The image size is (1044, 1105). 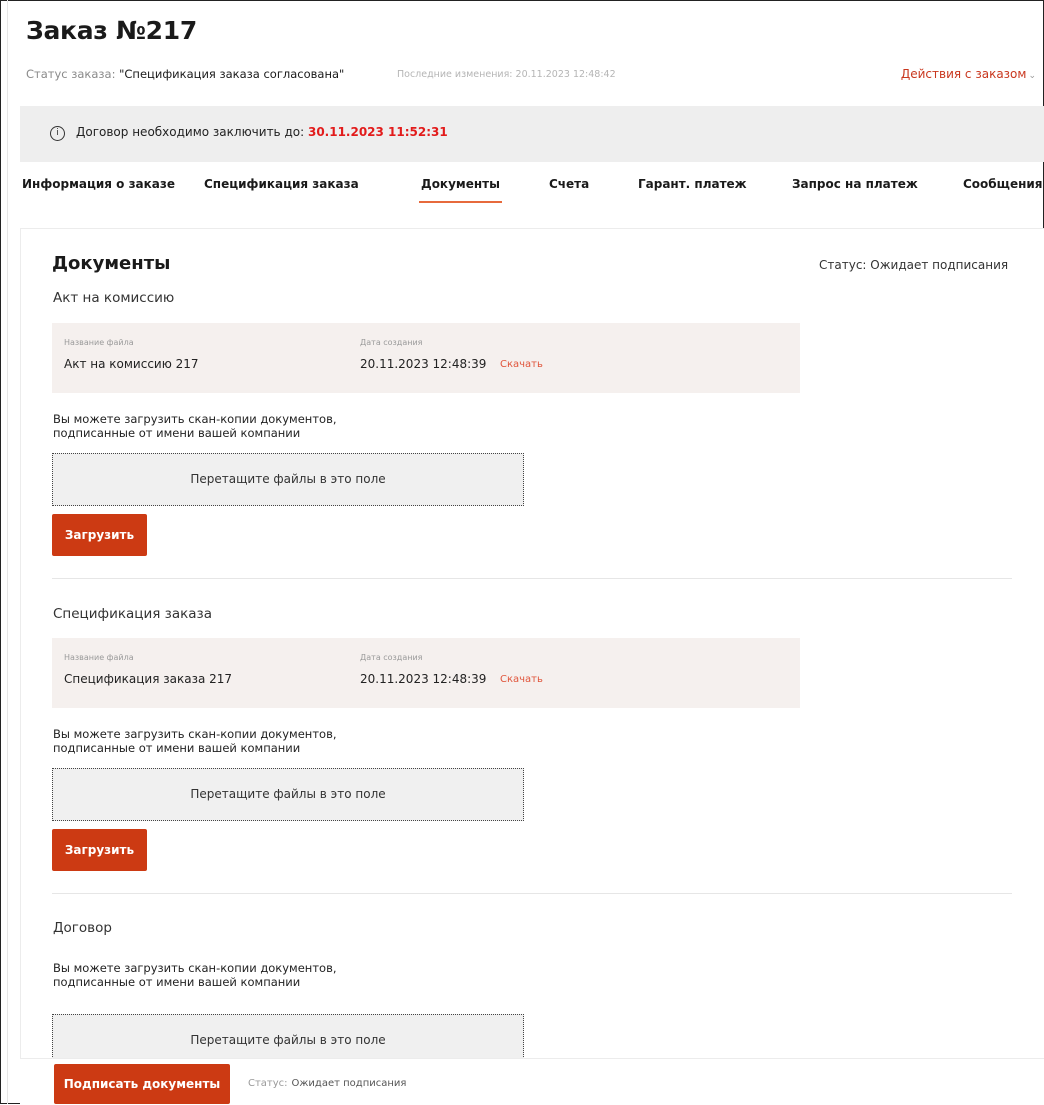 What do you see at coordinates (692, 184) in the screenshot?
I see `tab-guarantee-payment: Гарант. платеж` at bounding box center [692, 184].